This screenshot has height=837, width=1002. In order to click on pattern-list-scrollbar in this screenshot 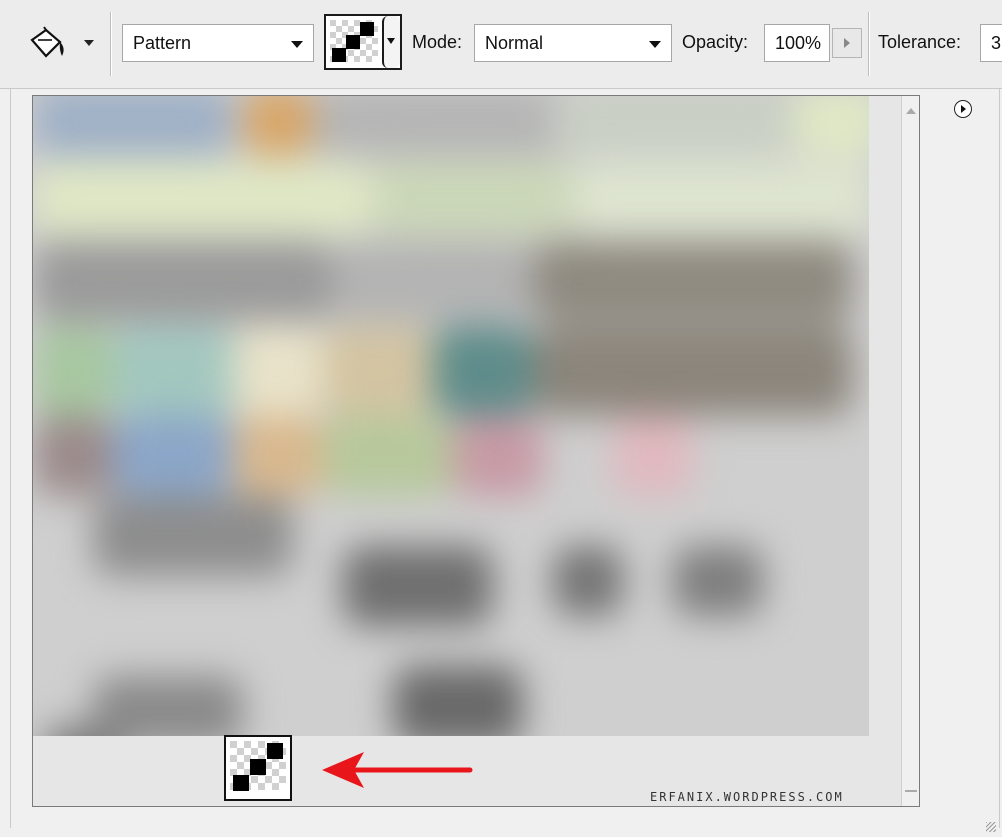, I will do `click(910, 451)`.